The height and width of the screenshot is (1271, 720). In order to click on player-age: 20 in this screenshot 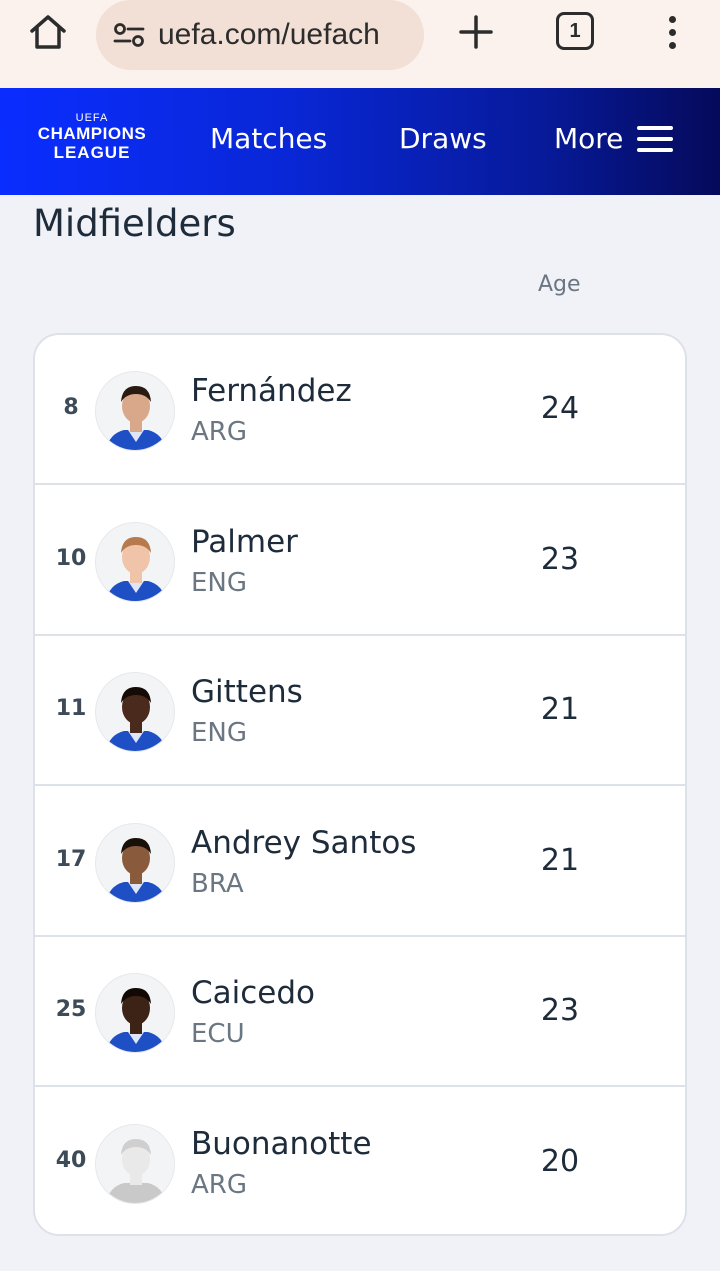, I will do `click(560, 1161)`.